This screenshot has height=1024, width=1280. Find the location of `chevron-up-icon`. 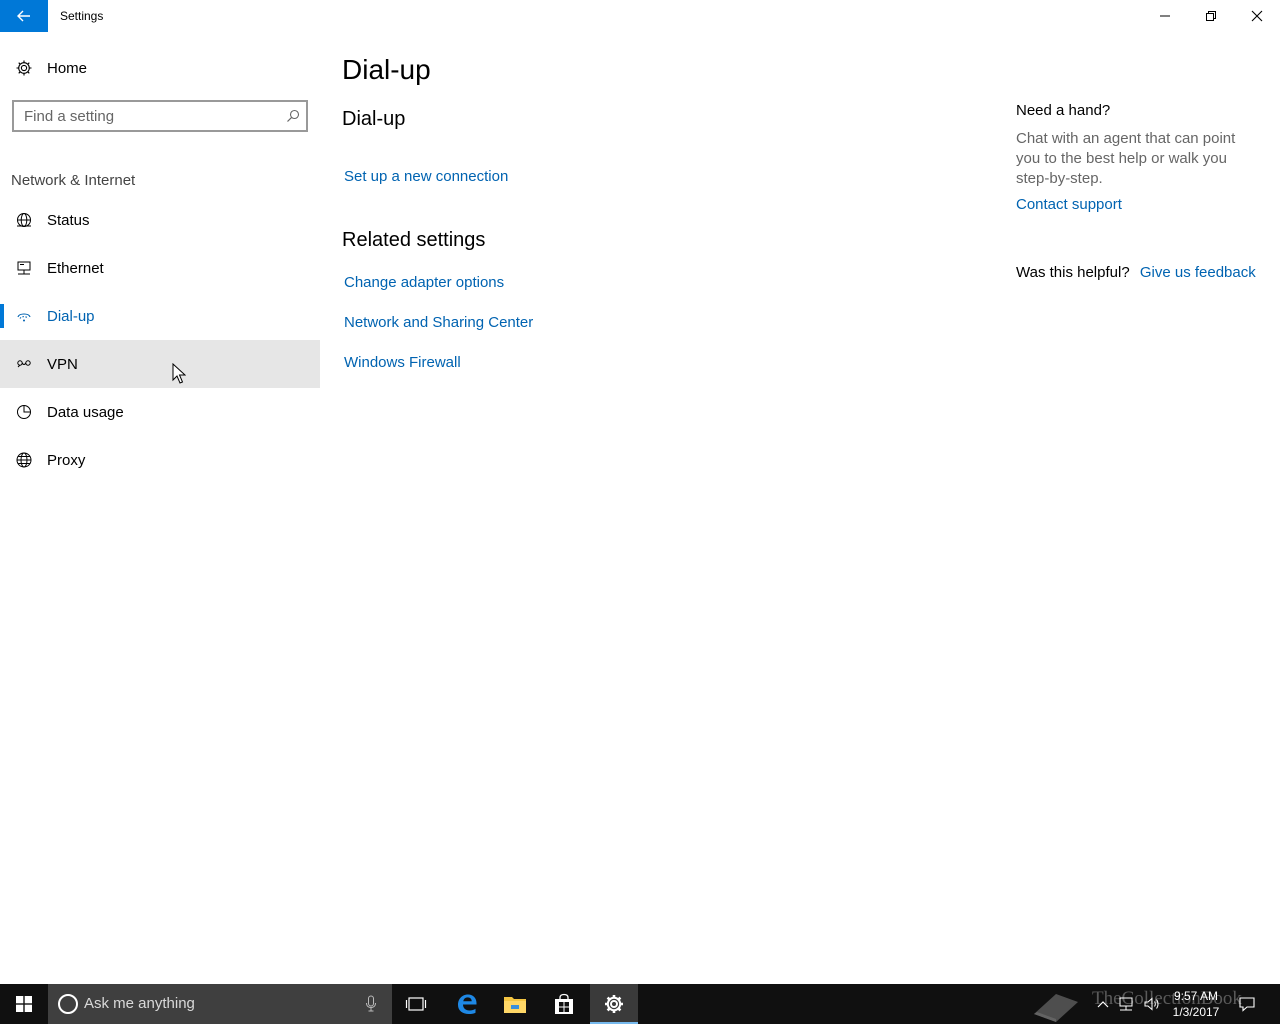

chevron-up-icon is located at coordinates (1103, 1004).